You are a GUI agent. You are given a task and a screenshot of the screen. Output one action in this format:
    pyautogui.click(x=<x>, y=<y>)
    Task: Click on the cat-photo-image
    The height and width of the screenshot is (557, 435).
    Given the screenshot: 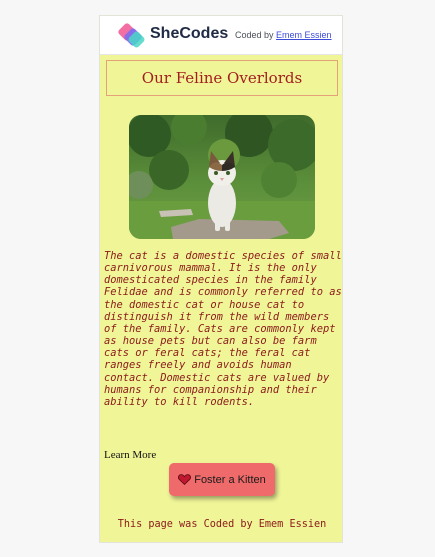 What is the action you would take?
    pyautogui.click(x=222, y=177)
    